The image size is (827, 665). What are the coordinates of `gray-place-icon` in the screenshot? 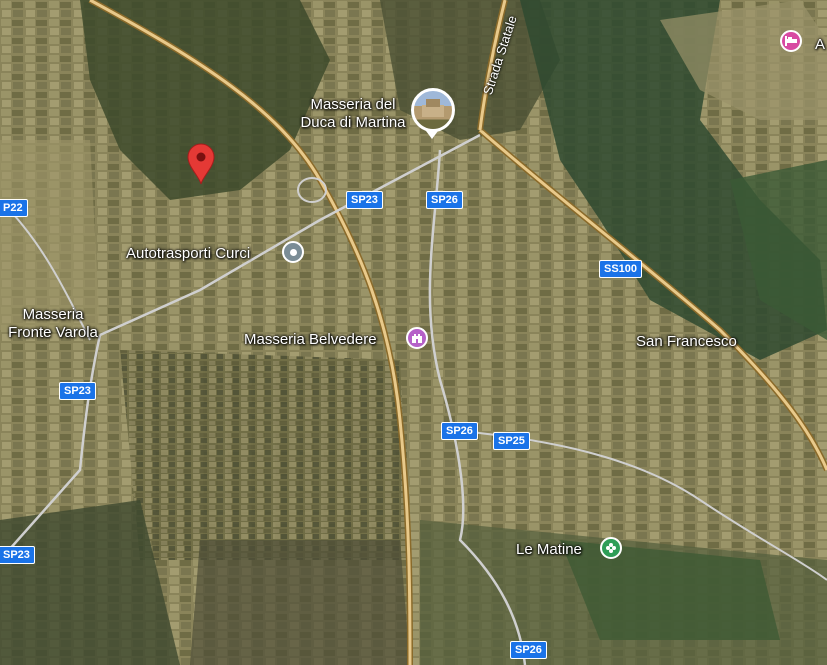 It's located at (293, 252).